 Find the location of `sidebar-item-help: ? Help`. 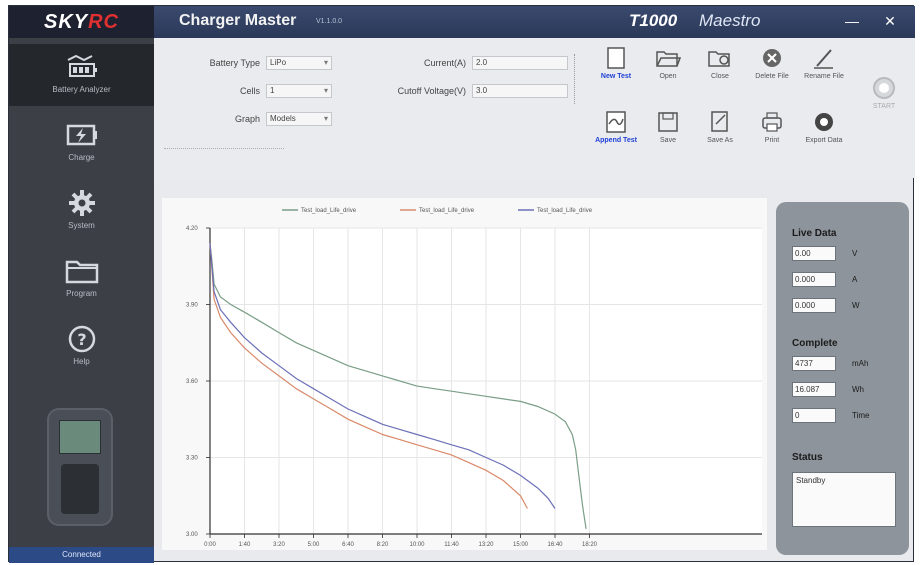

sidebar-item-help: ? Help is located at coordinates (81, 347).